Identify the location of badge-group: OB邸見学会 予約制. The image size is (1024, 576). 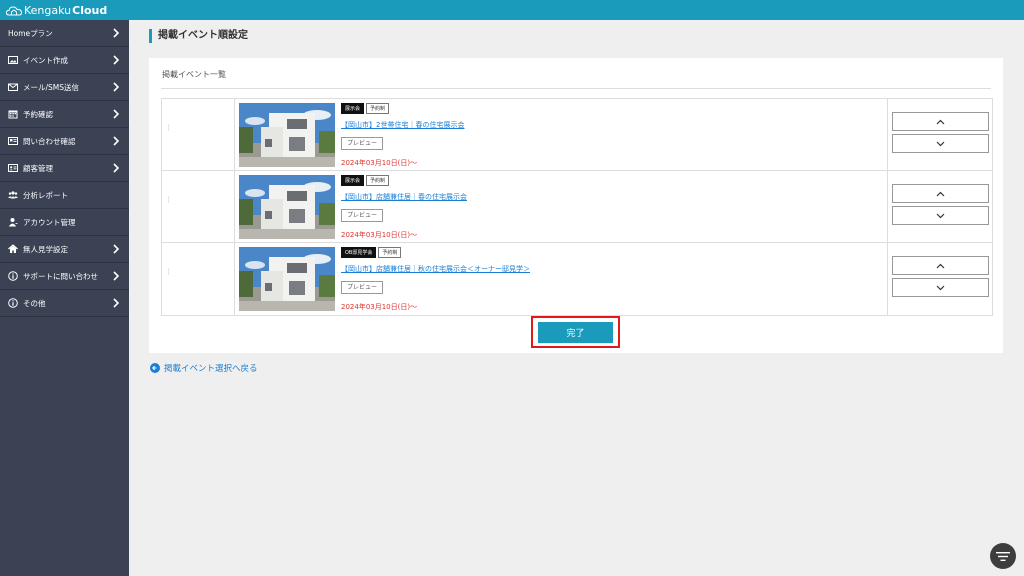
(611, 252).